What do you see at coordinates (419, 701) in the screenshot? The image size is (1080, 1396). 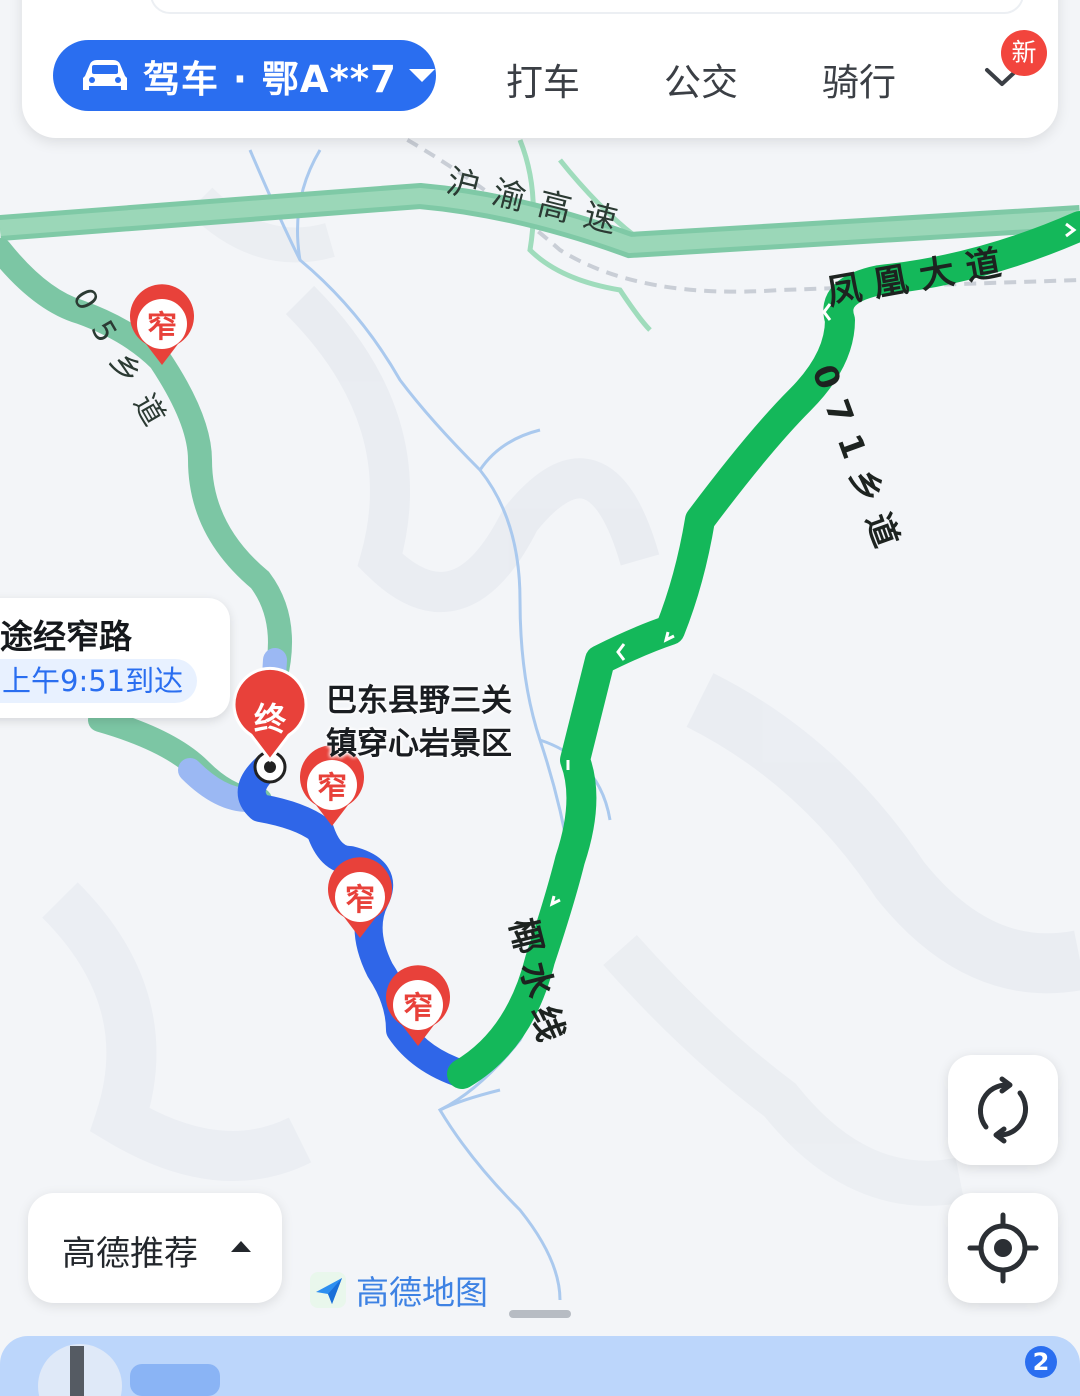 I see `destination-name-line1: 巴东县野三关` at bounding box center [419, 701].